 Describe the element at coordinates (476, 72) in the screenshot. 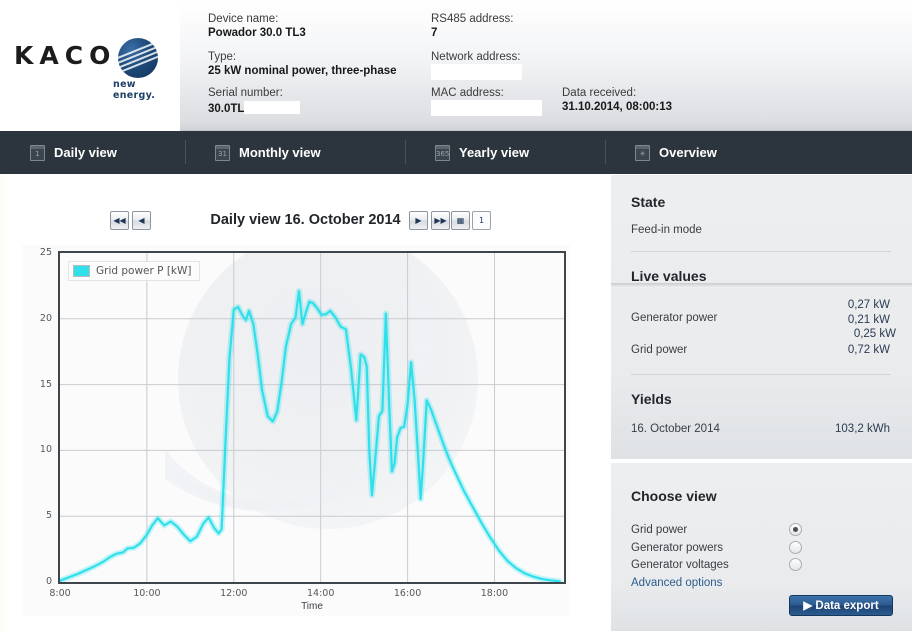

I see `network-address-value` at that location.